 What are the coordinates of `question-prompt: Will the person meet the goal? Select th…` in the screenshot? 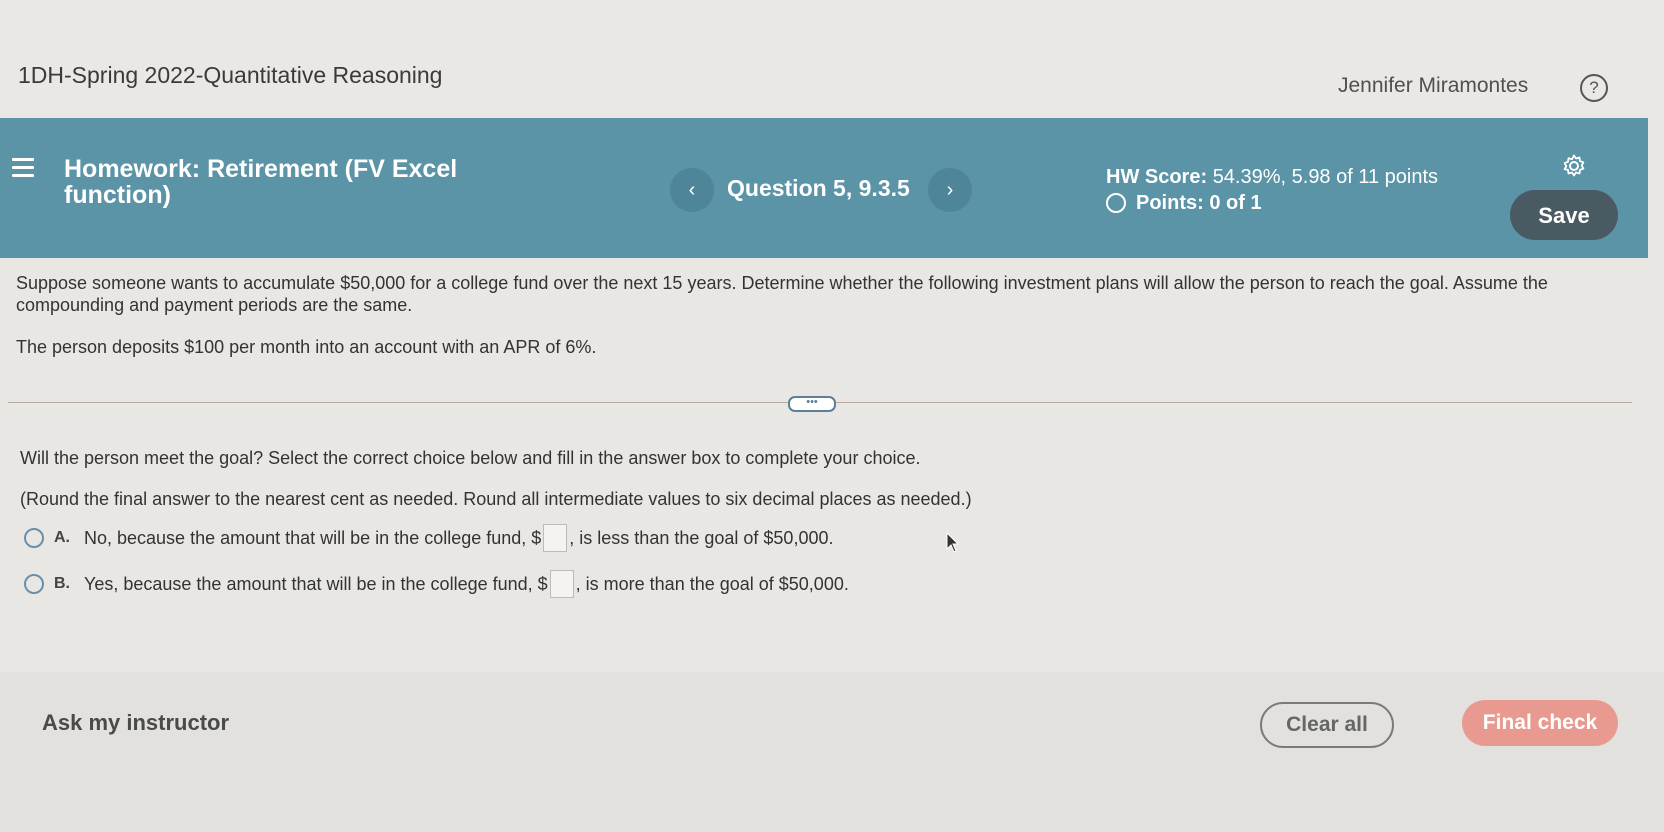 It's located at (470, 458).